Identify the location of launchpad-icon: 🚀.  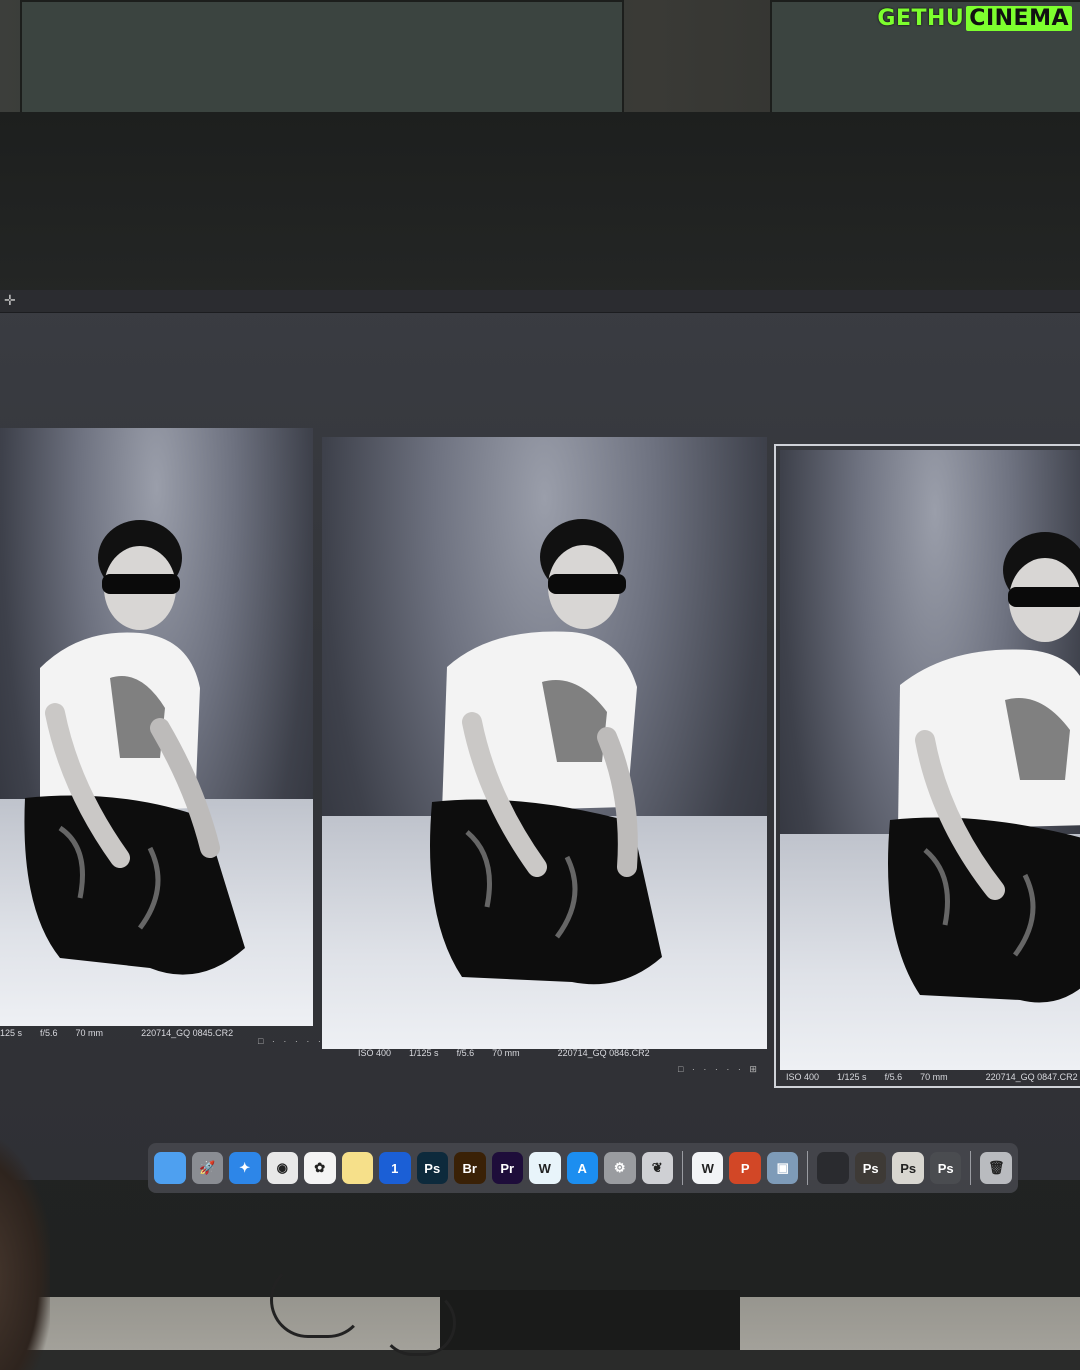
(207, 1168).